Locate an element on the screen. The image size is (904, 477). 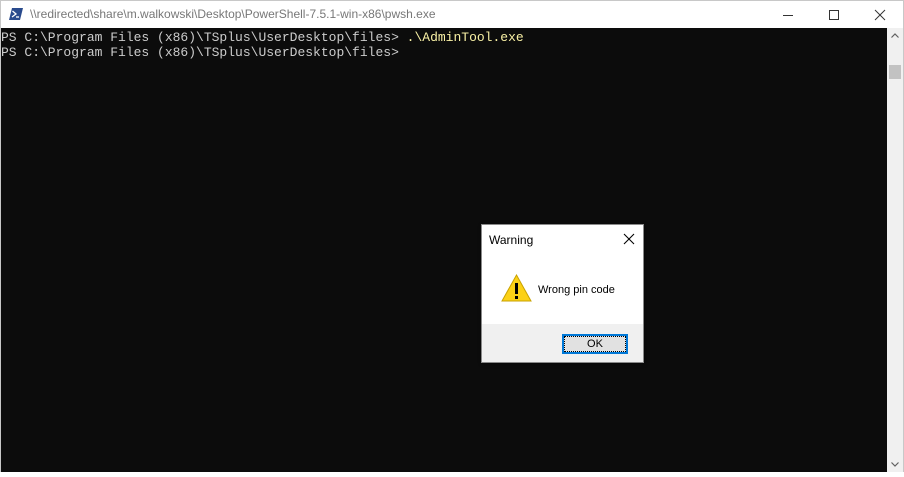
scroll-up-button is located at coordinates (895, 36).